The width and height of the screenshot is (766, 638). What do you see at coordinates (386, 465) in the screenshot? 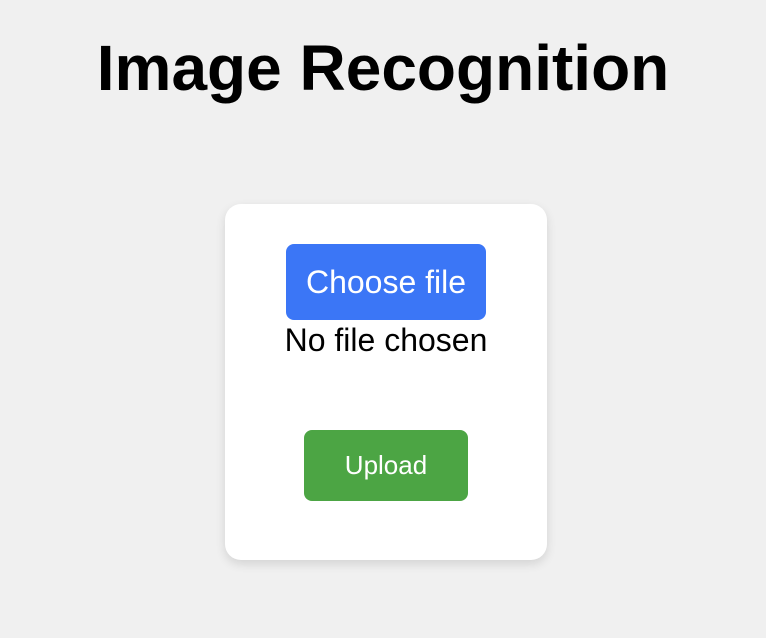
I see `upload-button: Upload` at bounding box center [386, 465].